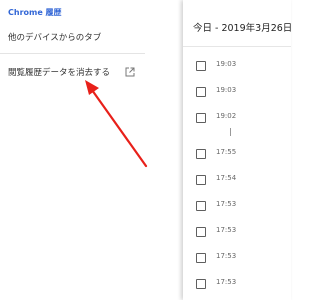  What do you see at coordinates (242, 28) in the screenshot?
I see `date-heading: 今日 - 2019年3月26日火` at bounding box center [242, 28].